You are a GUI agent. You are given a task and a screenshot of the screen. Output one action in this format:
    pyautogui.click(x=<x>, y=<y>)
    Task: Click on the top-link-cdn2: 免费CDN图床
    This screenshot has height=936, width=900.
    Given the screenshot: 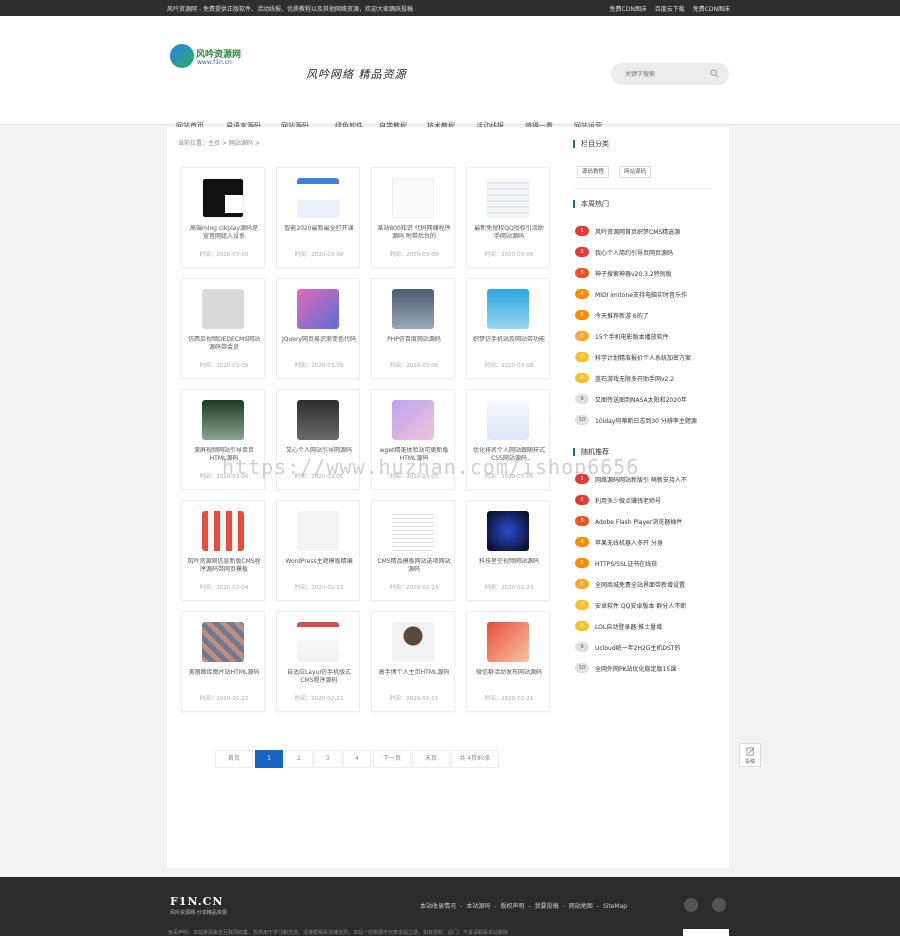 What is the action you would take?
    pyautogui.click(x=711, y=9)
    